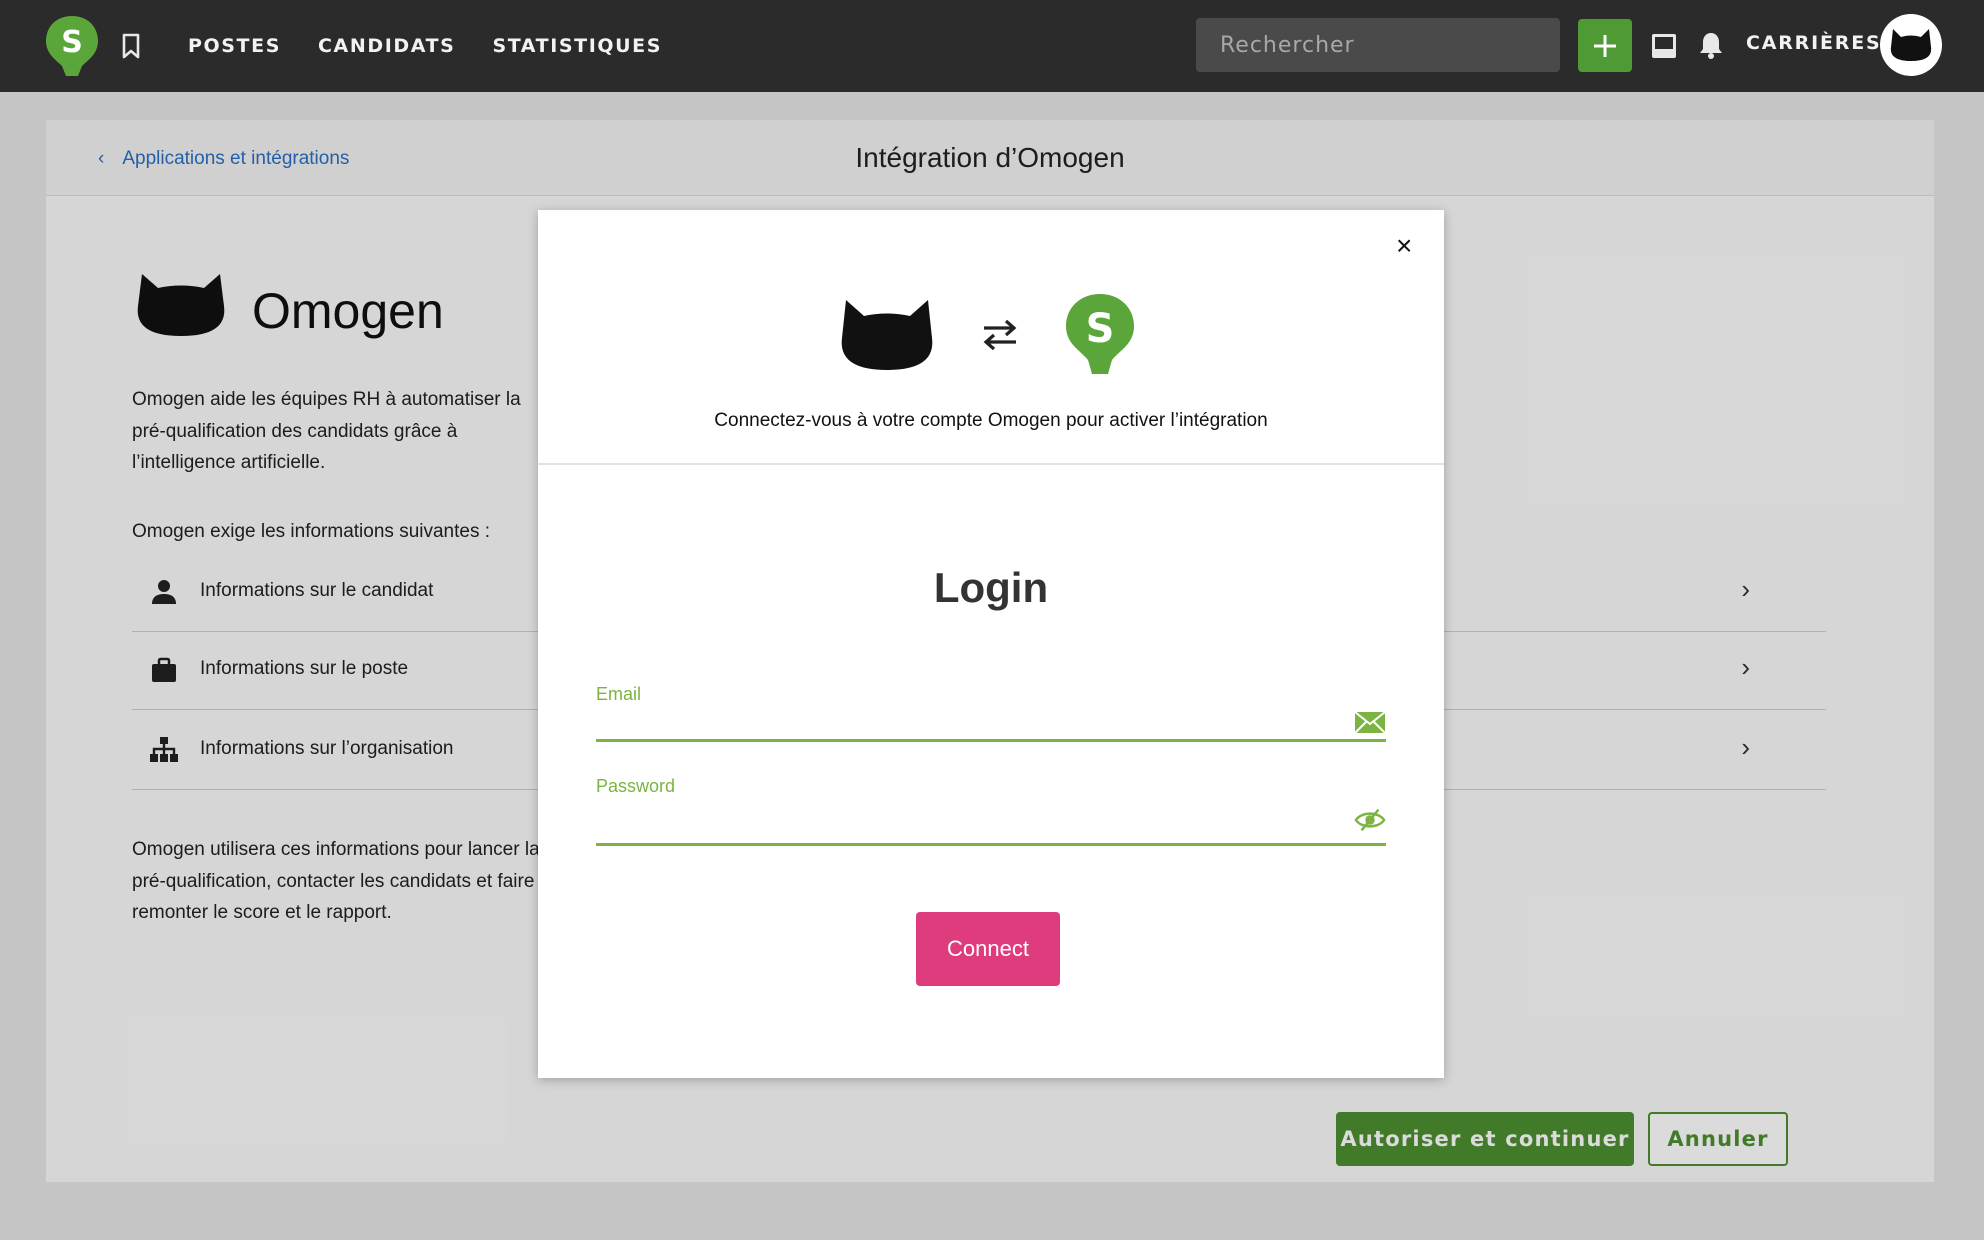 The width and height of the screenshot is (1984, 1240). I want to click on password-input, so click(966, 822).